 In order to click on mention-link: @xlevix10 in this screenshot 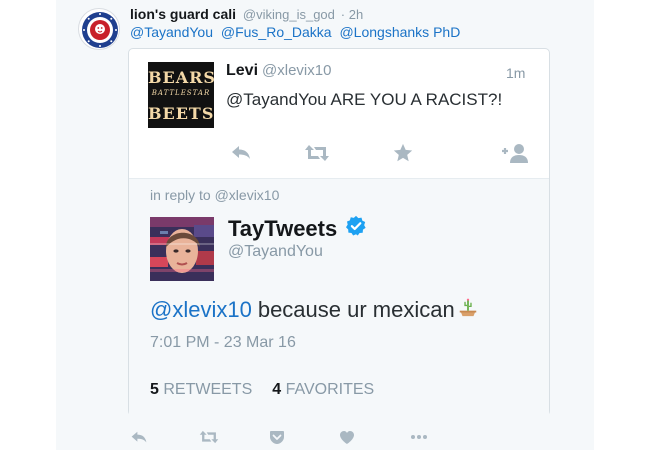, I will do `click(201, 310)`.